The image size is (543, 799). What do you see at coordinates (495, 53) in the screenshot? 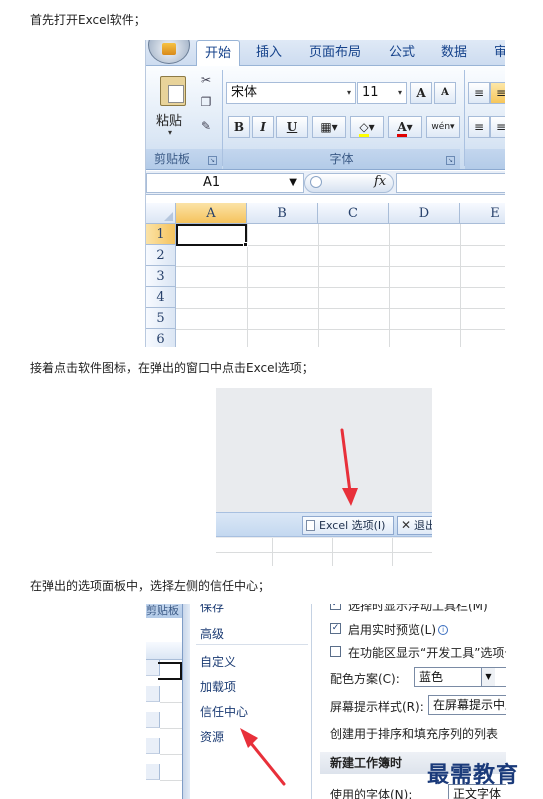
I see `tab-review: 审` at bounding box center [495, 53].